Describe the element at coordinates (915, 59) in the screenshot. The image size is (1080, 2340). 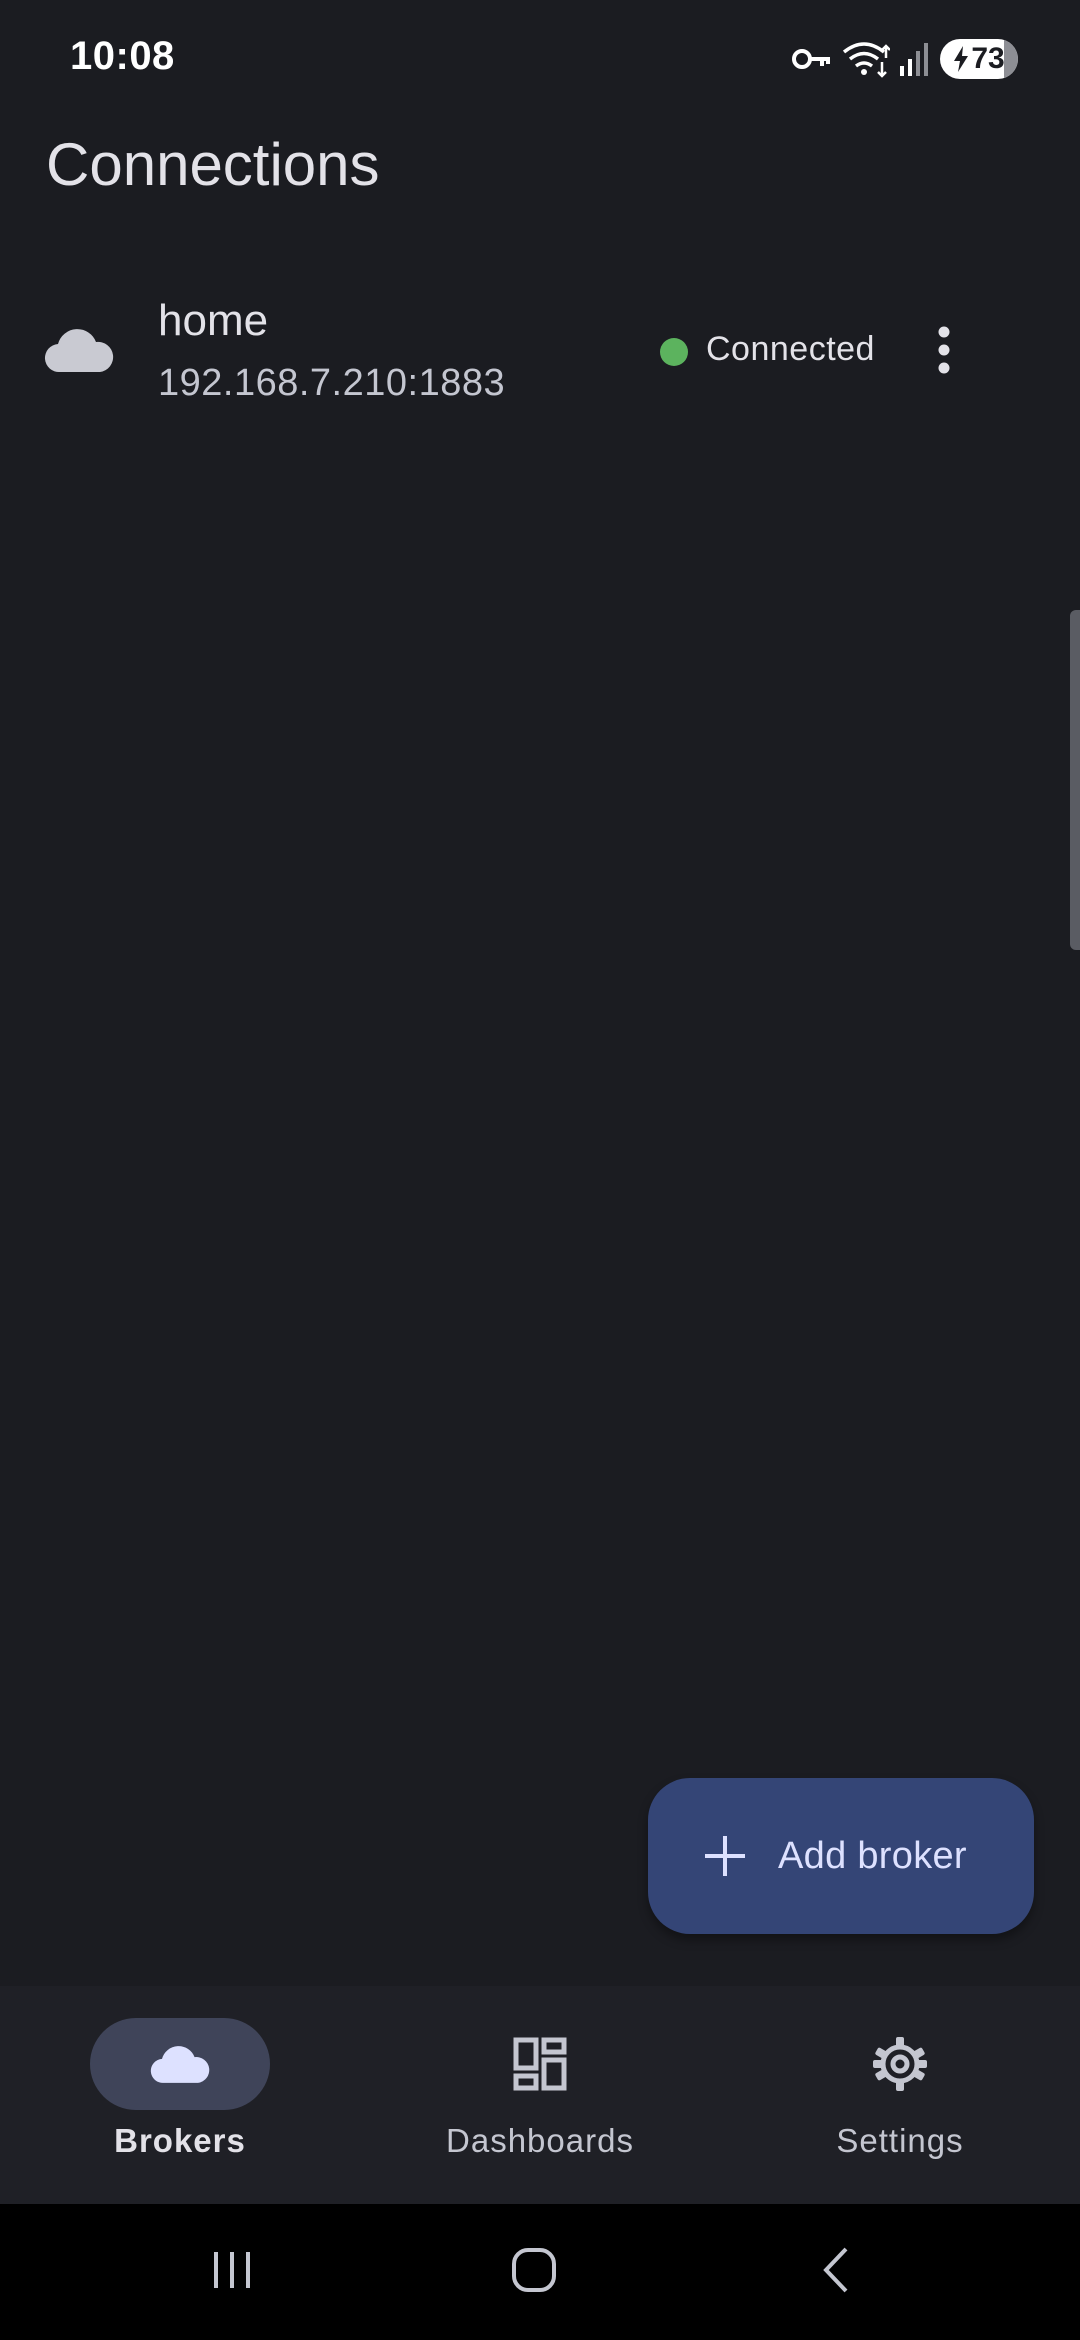
I see `signal-icon` at that location.